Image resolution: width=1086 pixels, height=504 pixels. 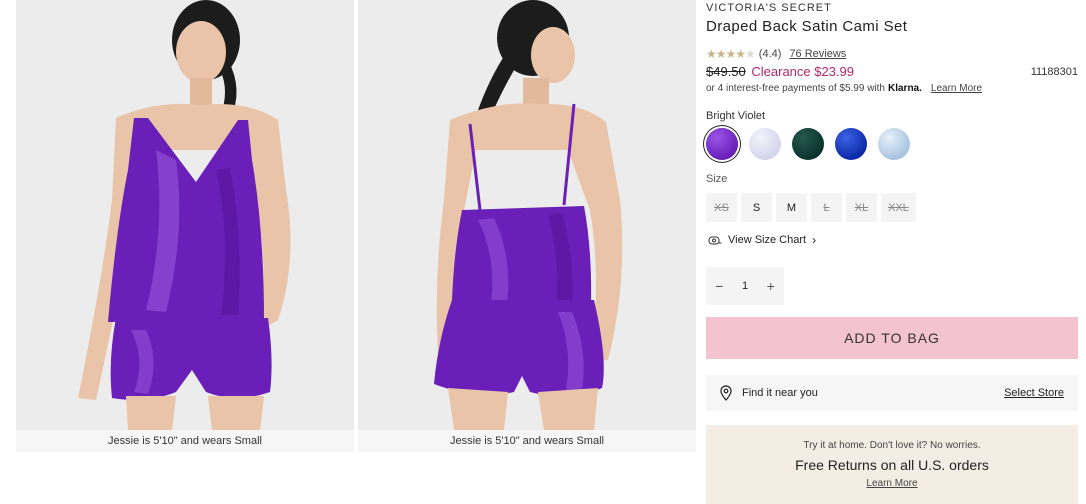 I want to click on rating-summary: ★★★★★ (4.4) 76 Reviews, so click(x=776, y=54).